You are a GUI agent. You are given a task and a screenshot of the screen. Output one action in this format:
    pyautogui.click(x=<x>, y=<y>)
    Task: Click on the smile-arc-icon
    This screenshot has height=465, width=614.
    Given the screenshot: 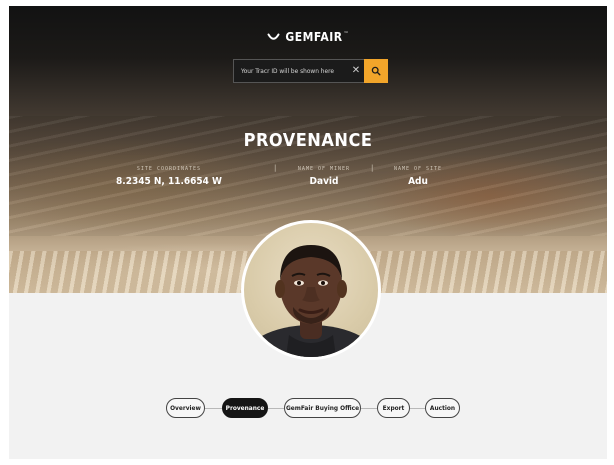 What is the action you would take?
    pyautogui.click(x=273, y=36)
    